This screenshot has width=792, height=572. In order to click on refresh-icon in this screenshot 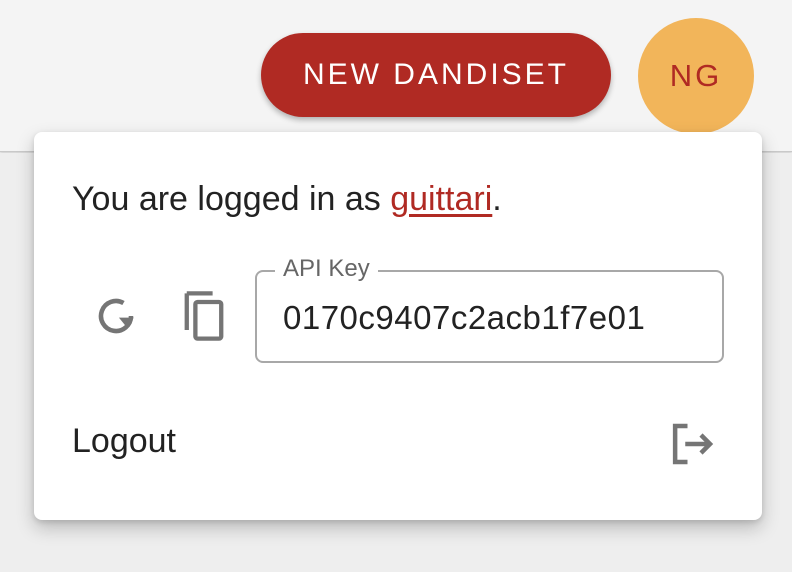, I will do `click(116, 316)`.